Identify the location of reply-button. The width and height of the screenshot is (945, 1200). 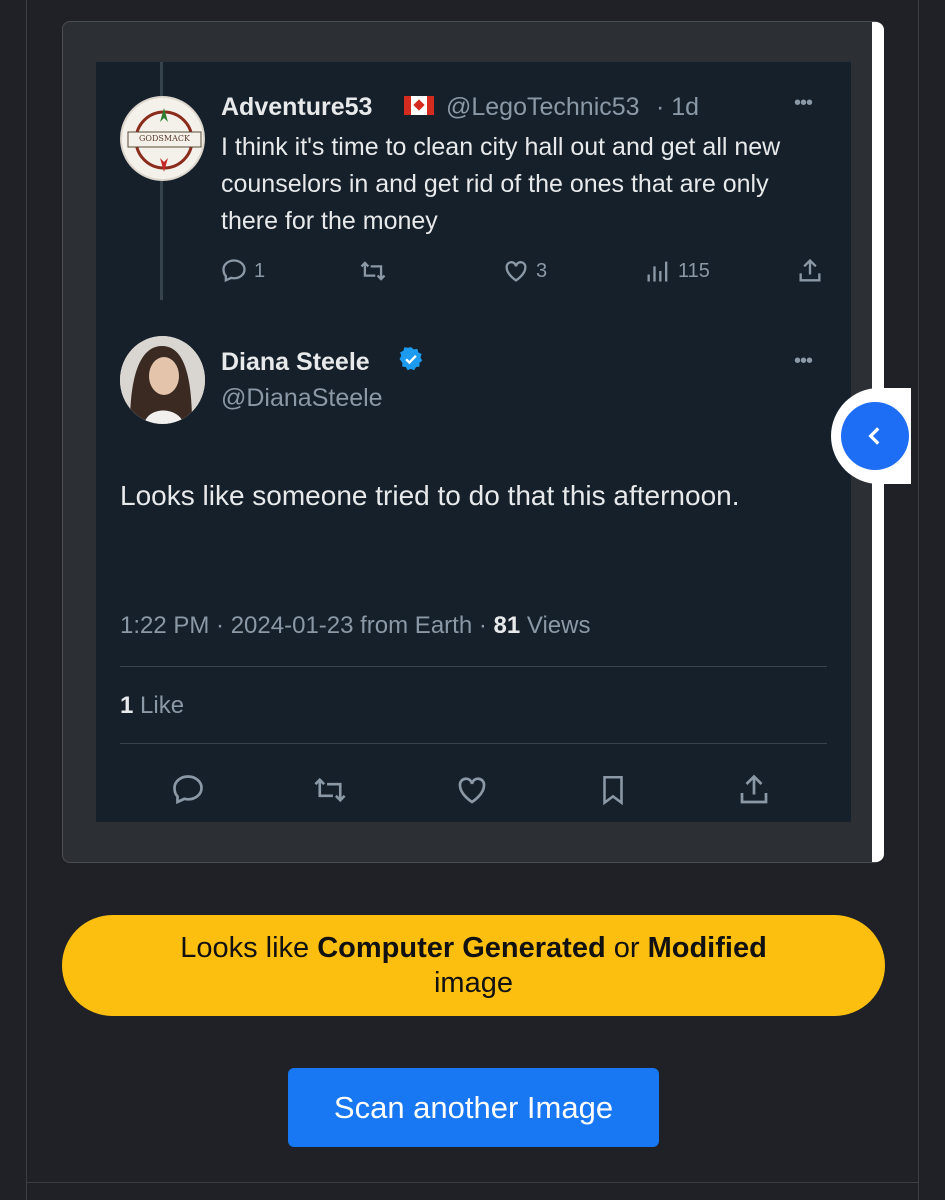
(188, 790).